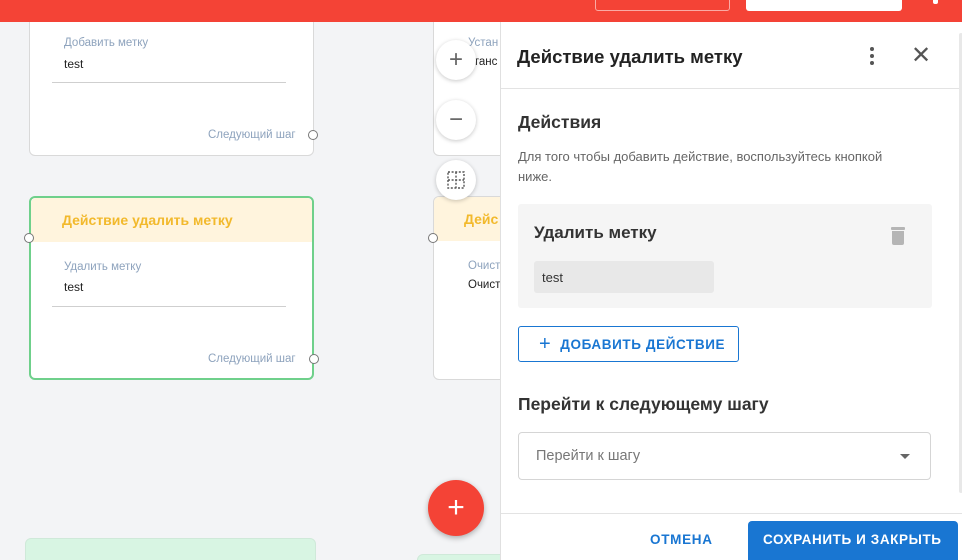 The image size is (962, 560). Describe the element at coordinates (103, 267) in the screenshot. I see `field-label: Удалить метку` at that location.